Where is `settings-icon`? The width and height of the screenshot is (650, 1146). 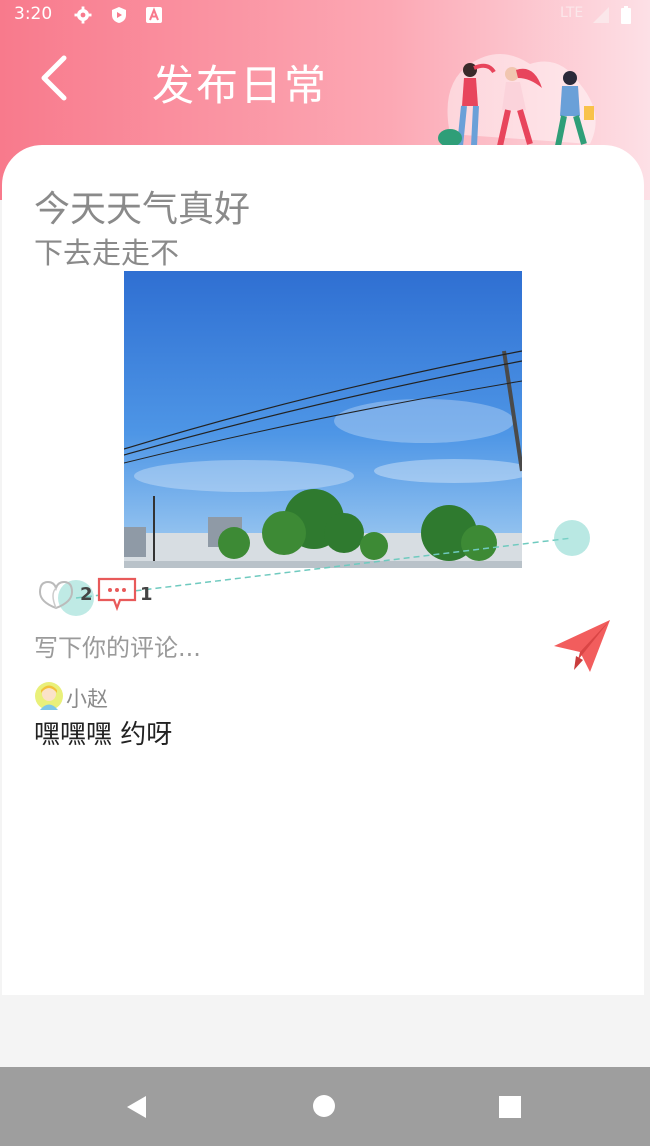
settings-icon is located at coordinates (83, 15).